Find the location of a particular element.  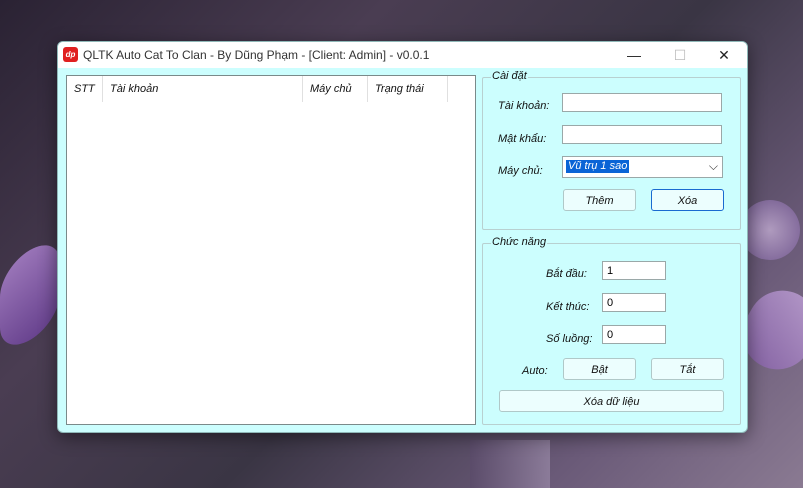

account-label: Tài khoản: is located at coordinates (524, 106).